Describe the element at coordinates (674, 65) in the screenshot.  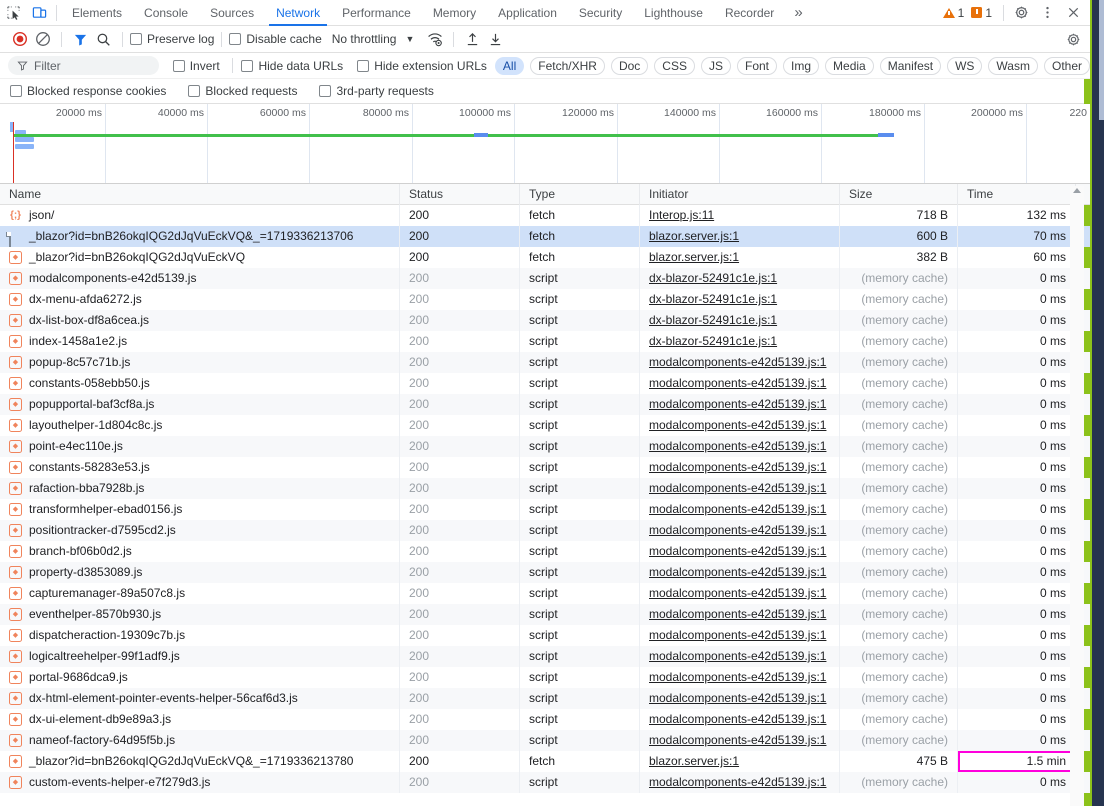
I see `type-filter-css: CSS` at that location.